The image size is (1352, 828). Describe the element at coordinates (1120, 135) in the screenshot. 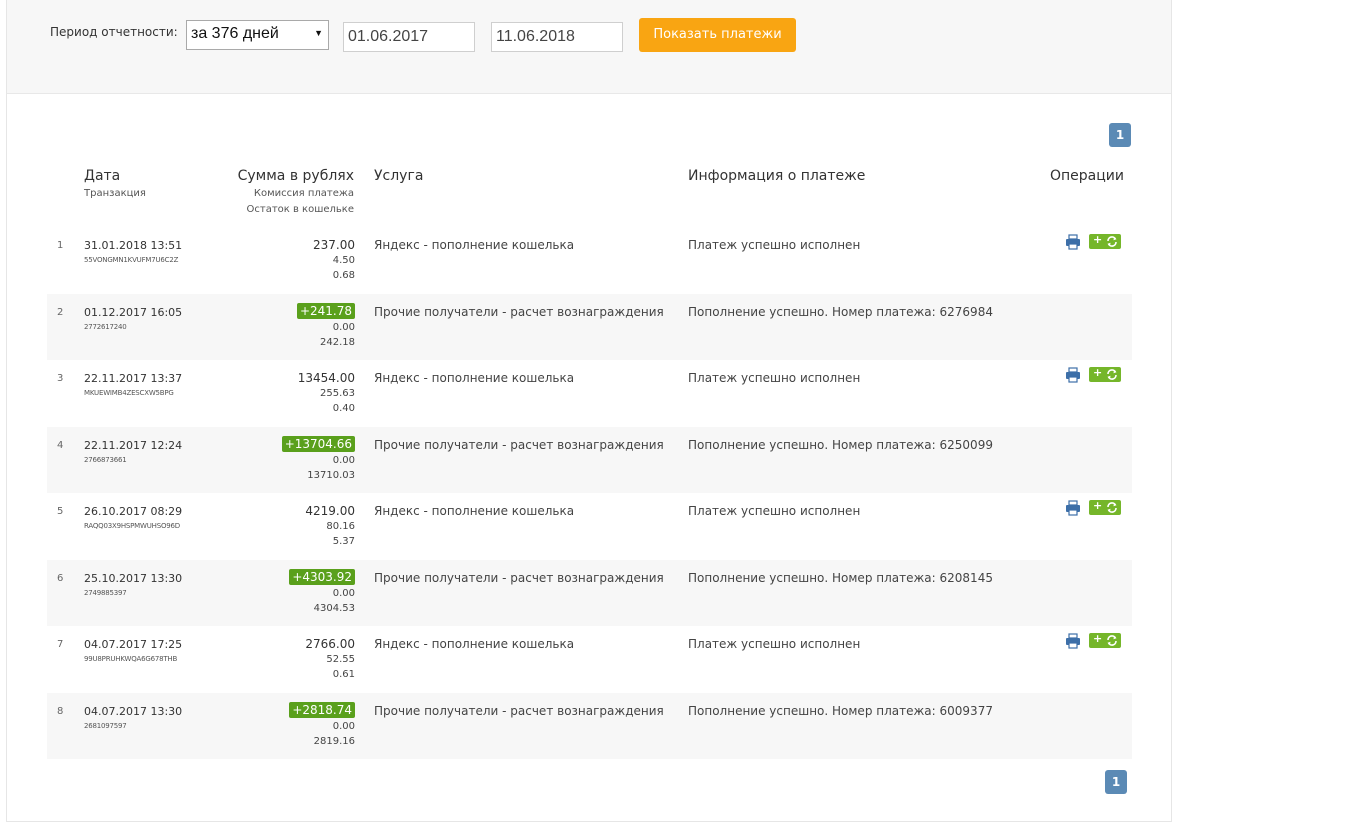

I see `pagination-page-top: 1` at that location.